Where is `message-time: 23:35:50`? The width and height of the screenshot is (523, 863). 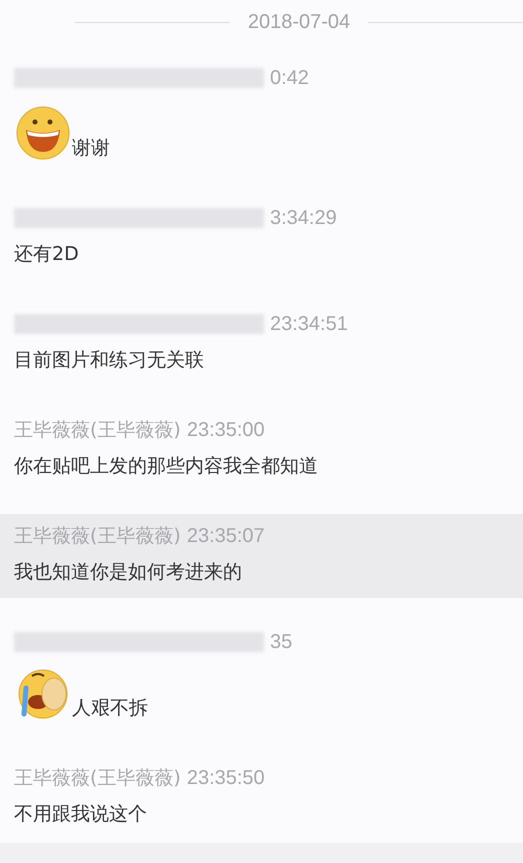 message-time: 23:35:50 is located at coordinates (225, 778).